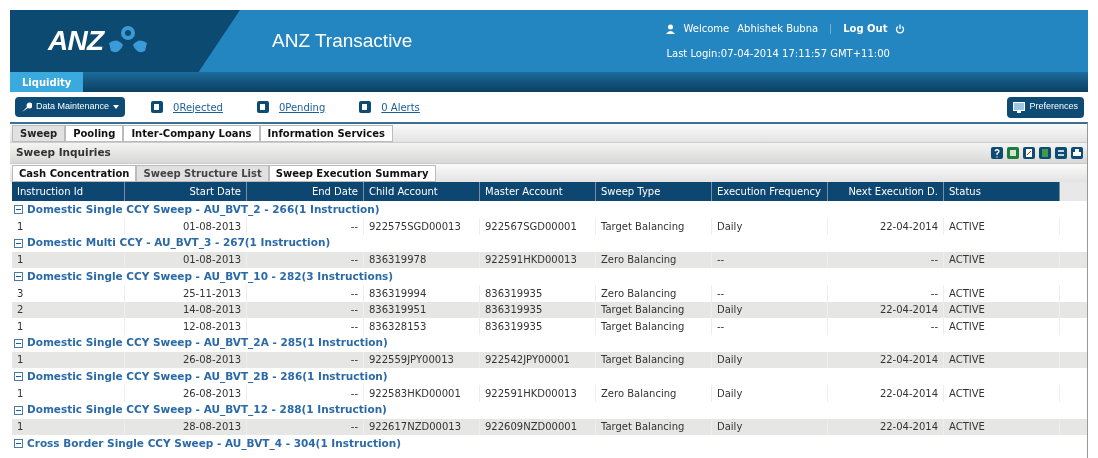  Describe the element at coordinates (422, 426) in the screenshot. I see `table-cell: 922617NZD00013` at that location.